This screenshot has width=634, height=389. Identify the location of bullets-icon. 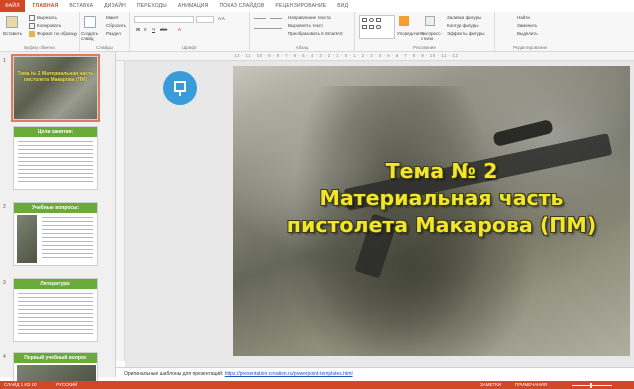
(260, 18).